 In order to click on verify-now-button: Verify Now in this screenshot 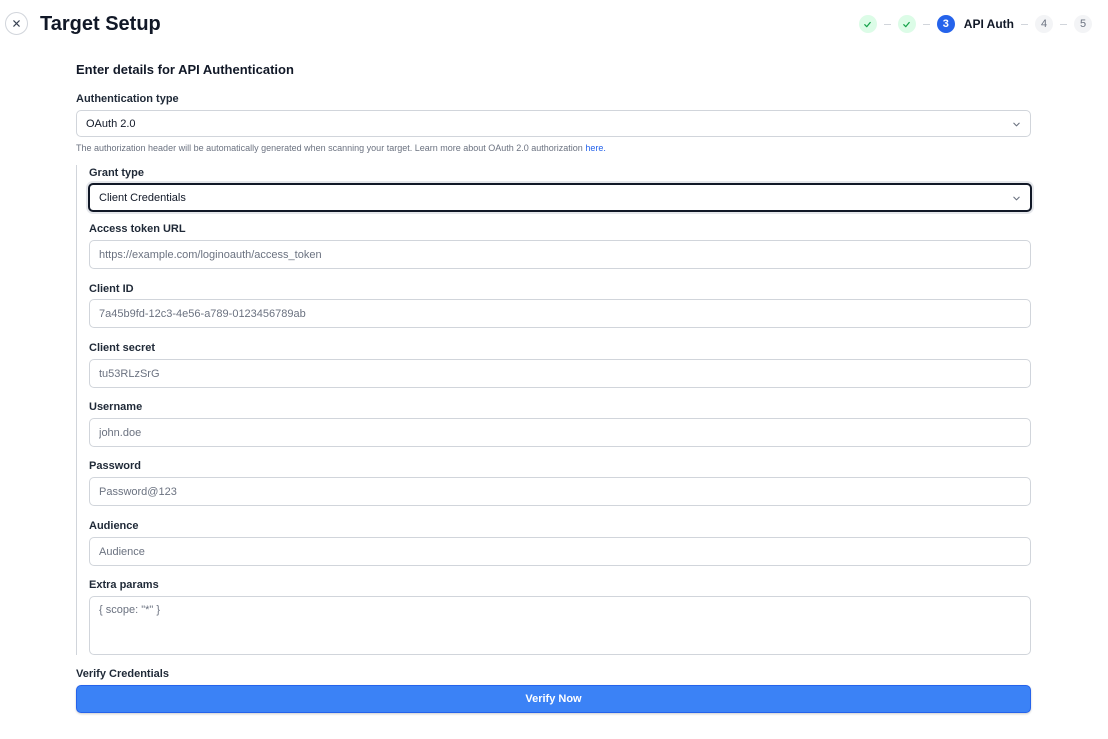, I will do `click(553, 699)`.